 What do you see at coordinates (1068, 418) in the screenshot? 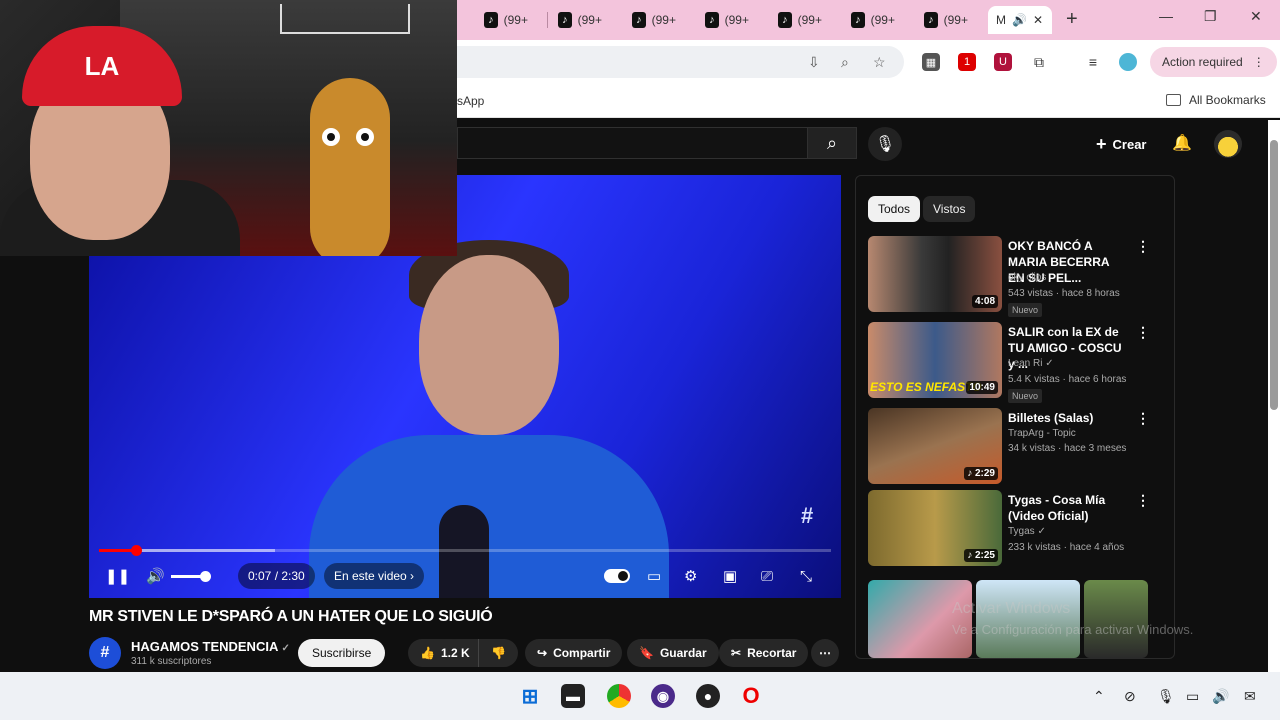
I see `rec-title: Billetes (Salas)` at bounding box center [1068, 418].